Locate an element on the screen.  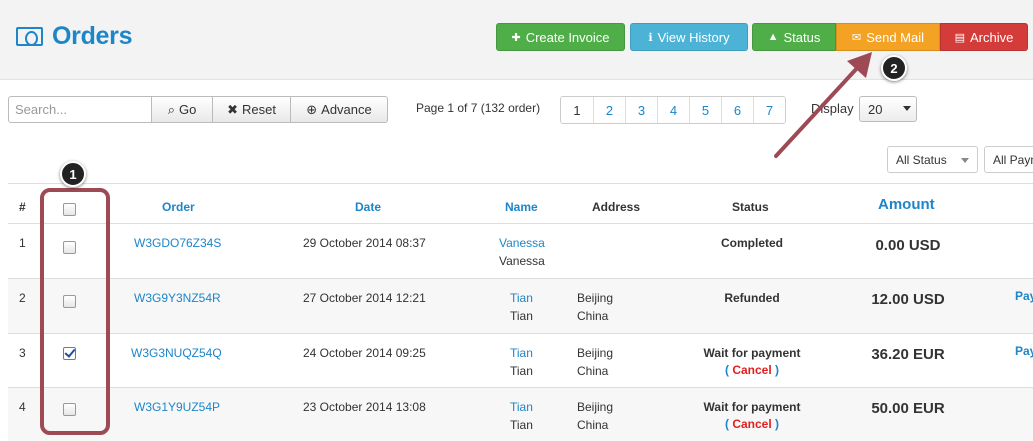
row-num: 4 is located at coordinates (22, 407).